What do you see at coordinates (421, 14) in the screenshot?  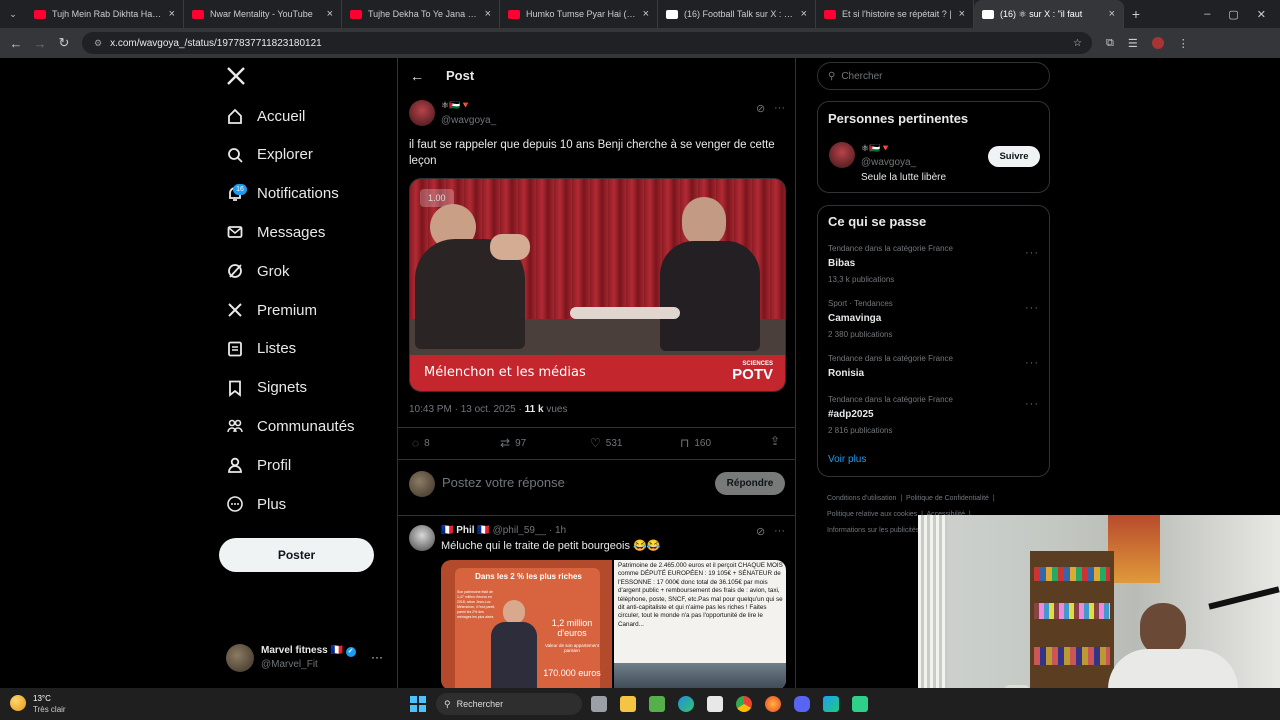 I see `browser-tab: Tujhe Dekha To Ye Jana sanam ×` at bounding box center [421, 14].